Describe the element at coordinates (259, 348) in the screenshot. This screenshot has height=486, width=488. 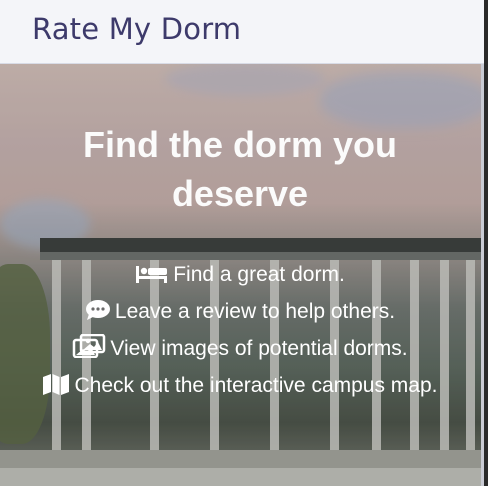
I see `feature-text: View images of potential dorms.` at that location.